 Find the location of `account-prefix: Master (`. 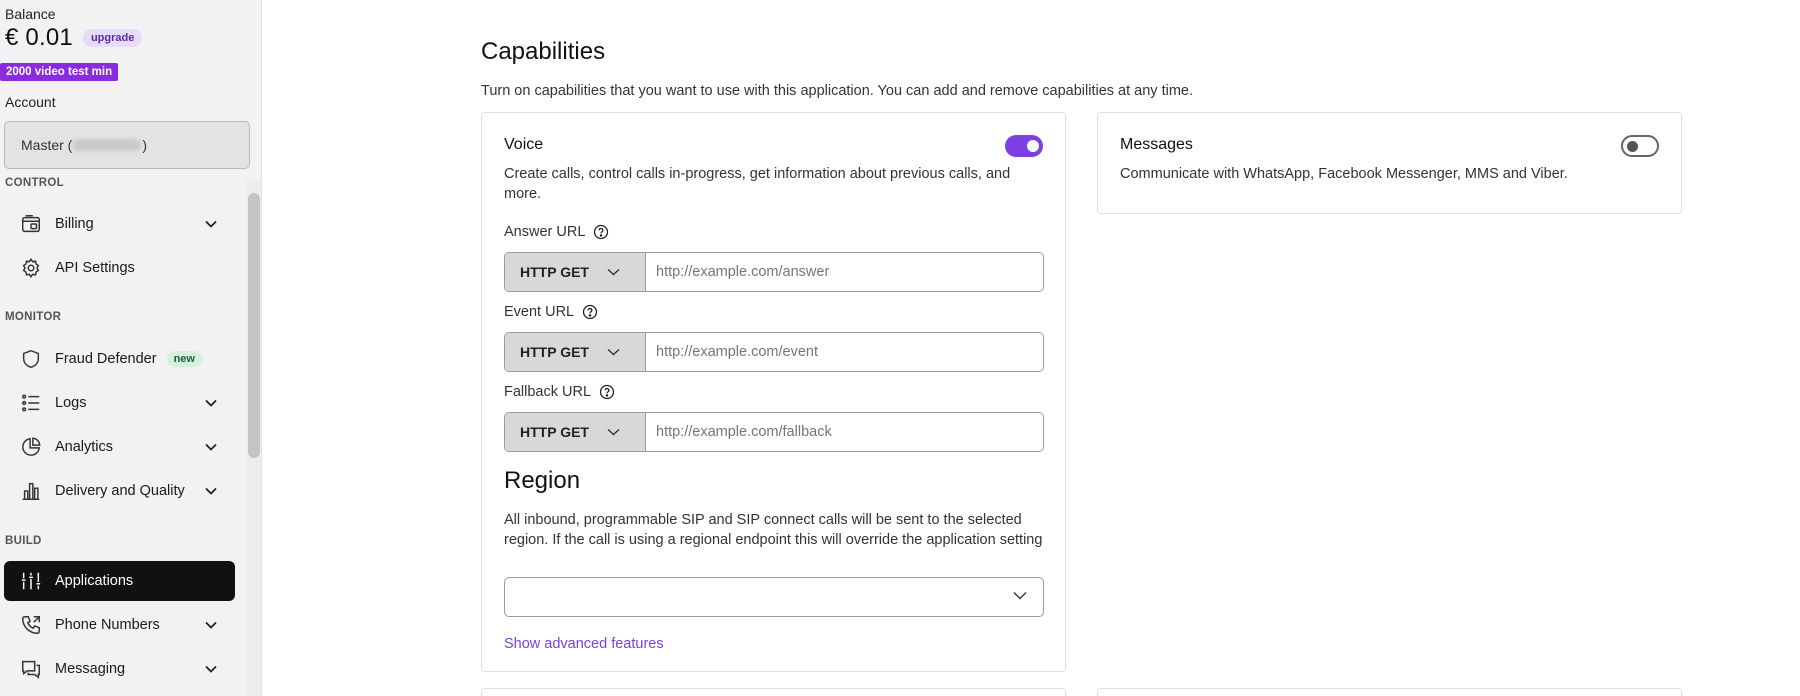

account-prefix: Master ( is located at coordinates (47, 145).